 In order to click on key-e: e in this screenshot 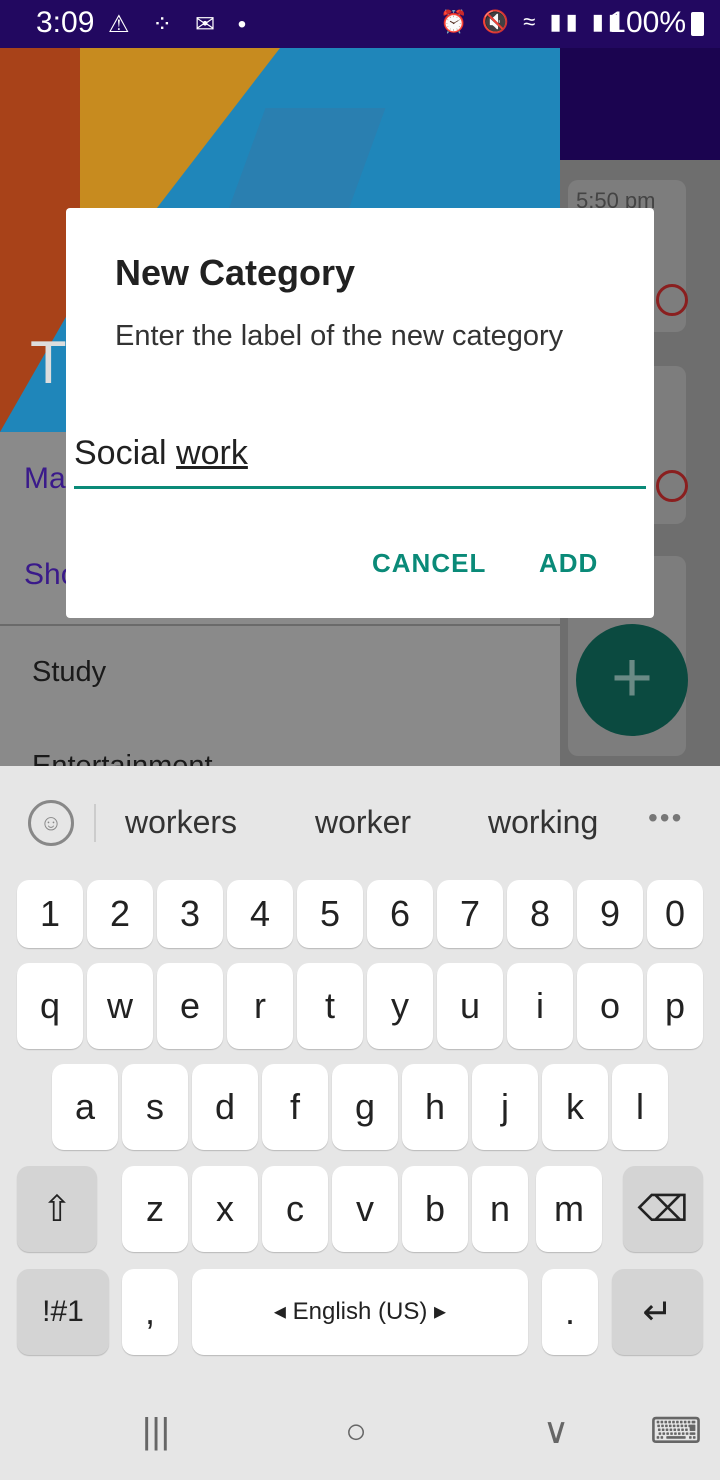, I will do `click(190, 1006)`.